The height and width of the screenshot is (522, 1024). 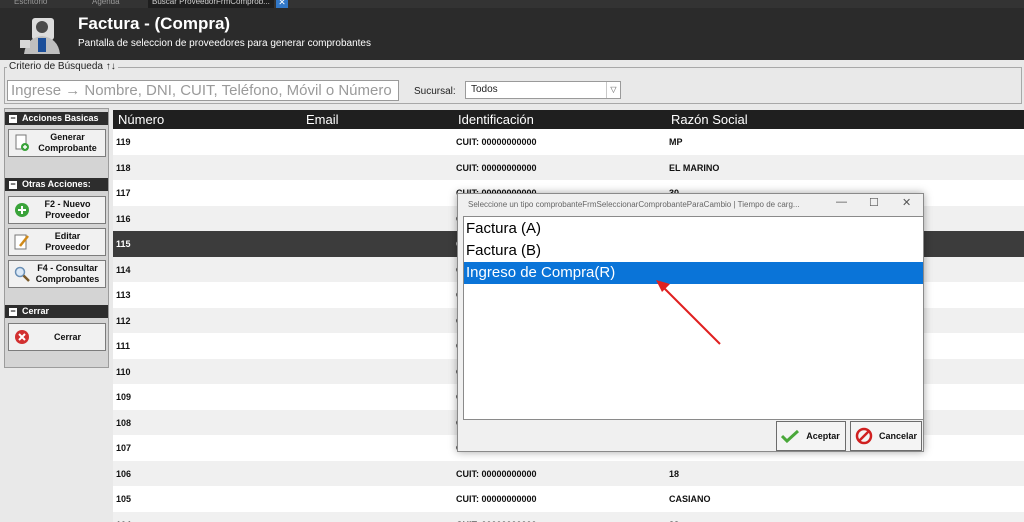 What do you see at coordinates (67, 241) in the screenshot?
I see `button-label: Editar Proveedor` at bounding box center [67, 241].